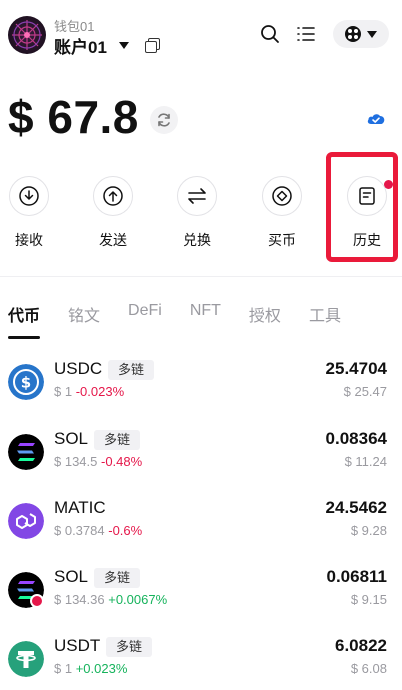  I want to click on token-price-line: $ 1 +0.023%, so click(90, 668).